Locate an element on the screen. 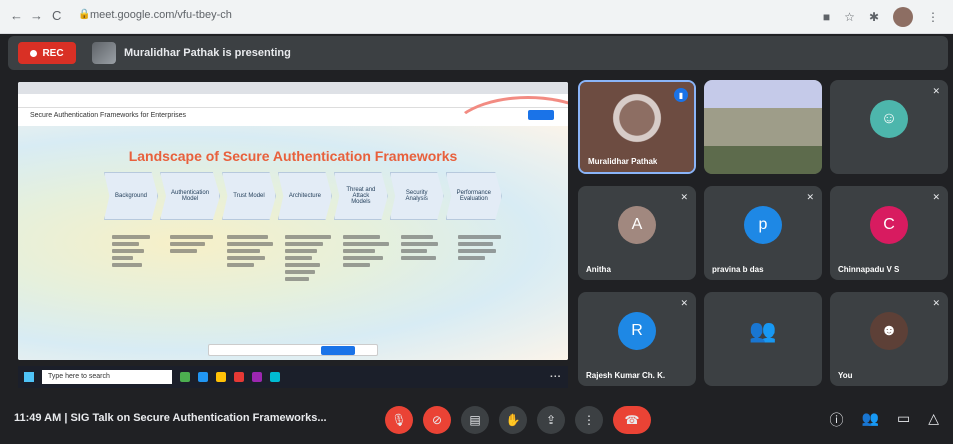  participant-avatar: R is located at coordinates (637, 331).